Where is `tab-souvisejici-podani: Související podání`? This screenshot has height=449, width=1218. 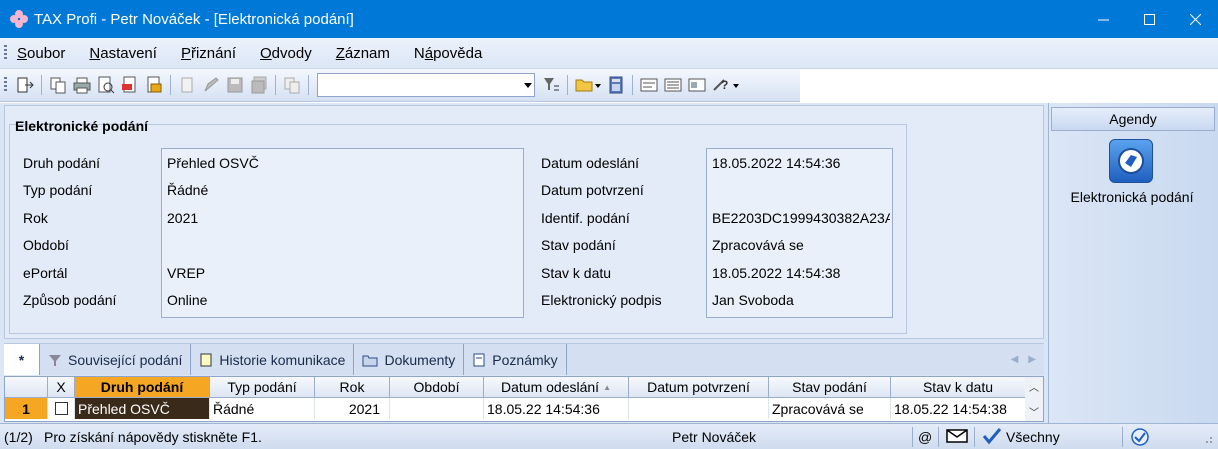
tab-souvisejici-podani: Související podání is located at coordinates (116, 359).